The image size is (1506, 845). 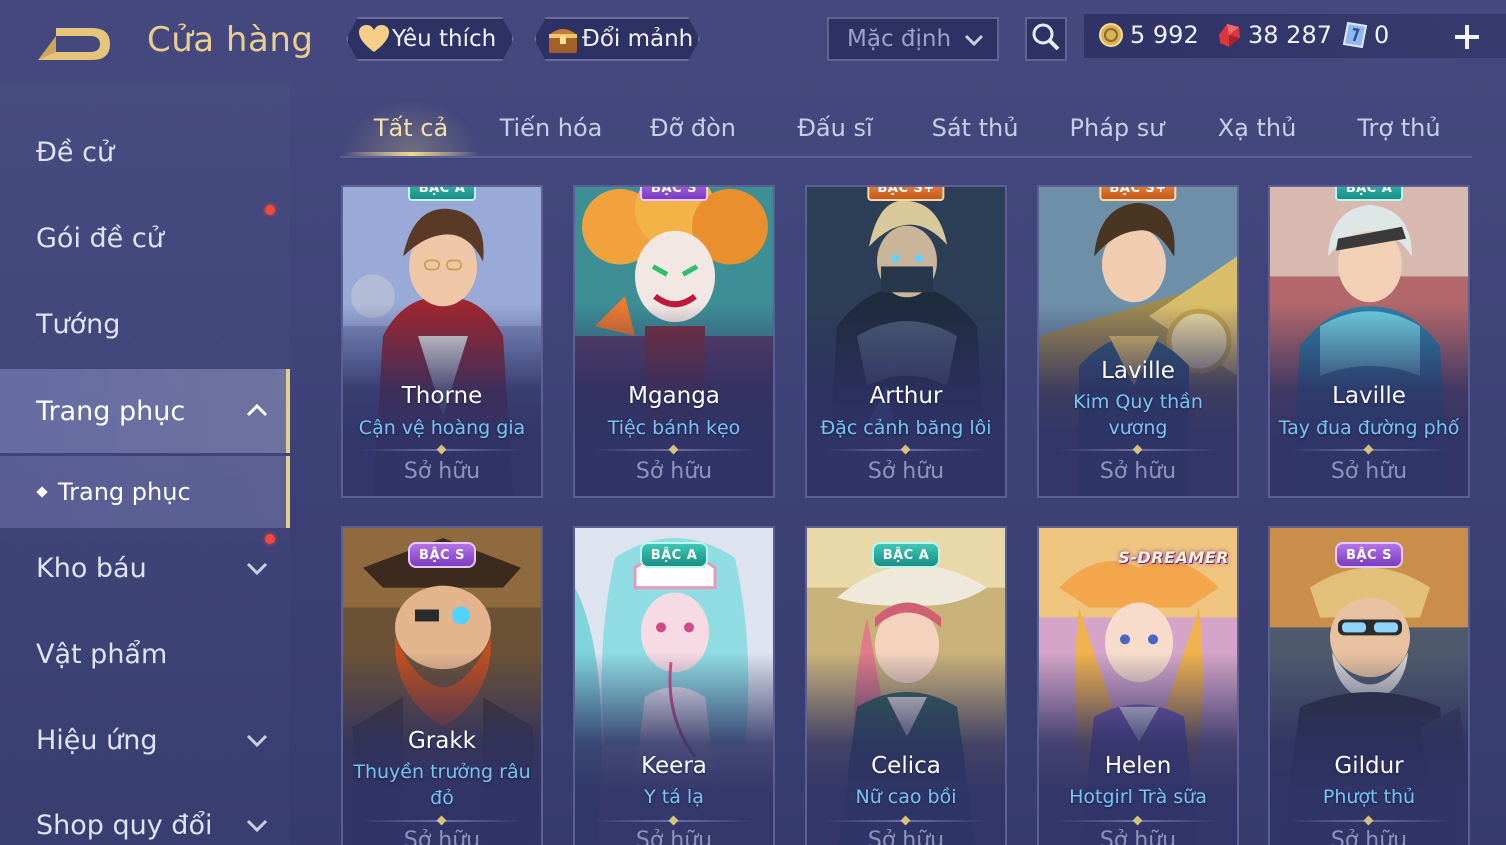 What do you see at coordinates (411, 154) in the screenshot?
I see `active-tab-underline` at bounding box center [411, 154].